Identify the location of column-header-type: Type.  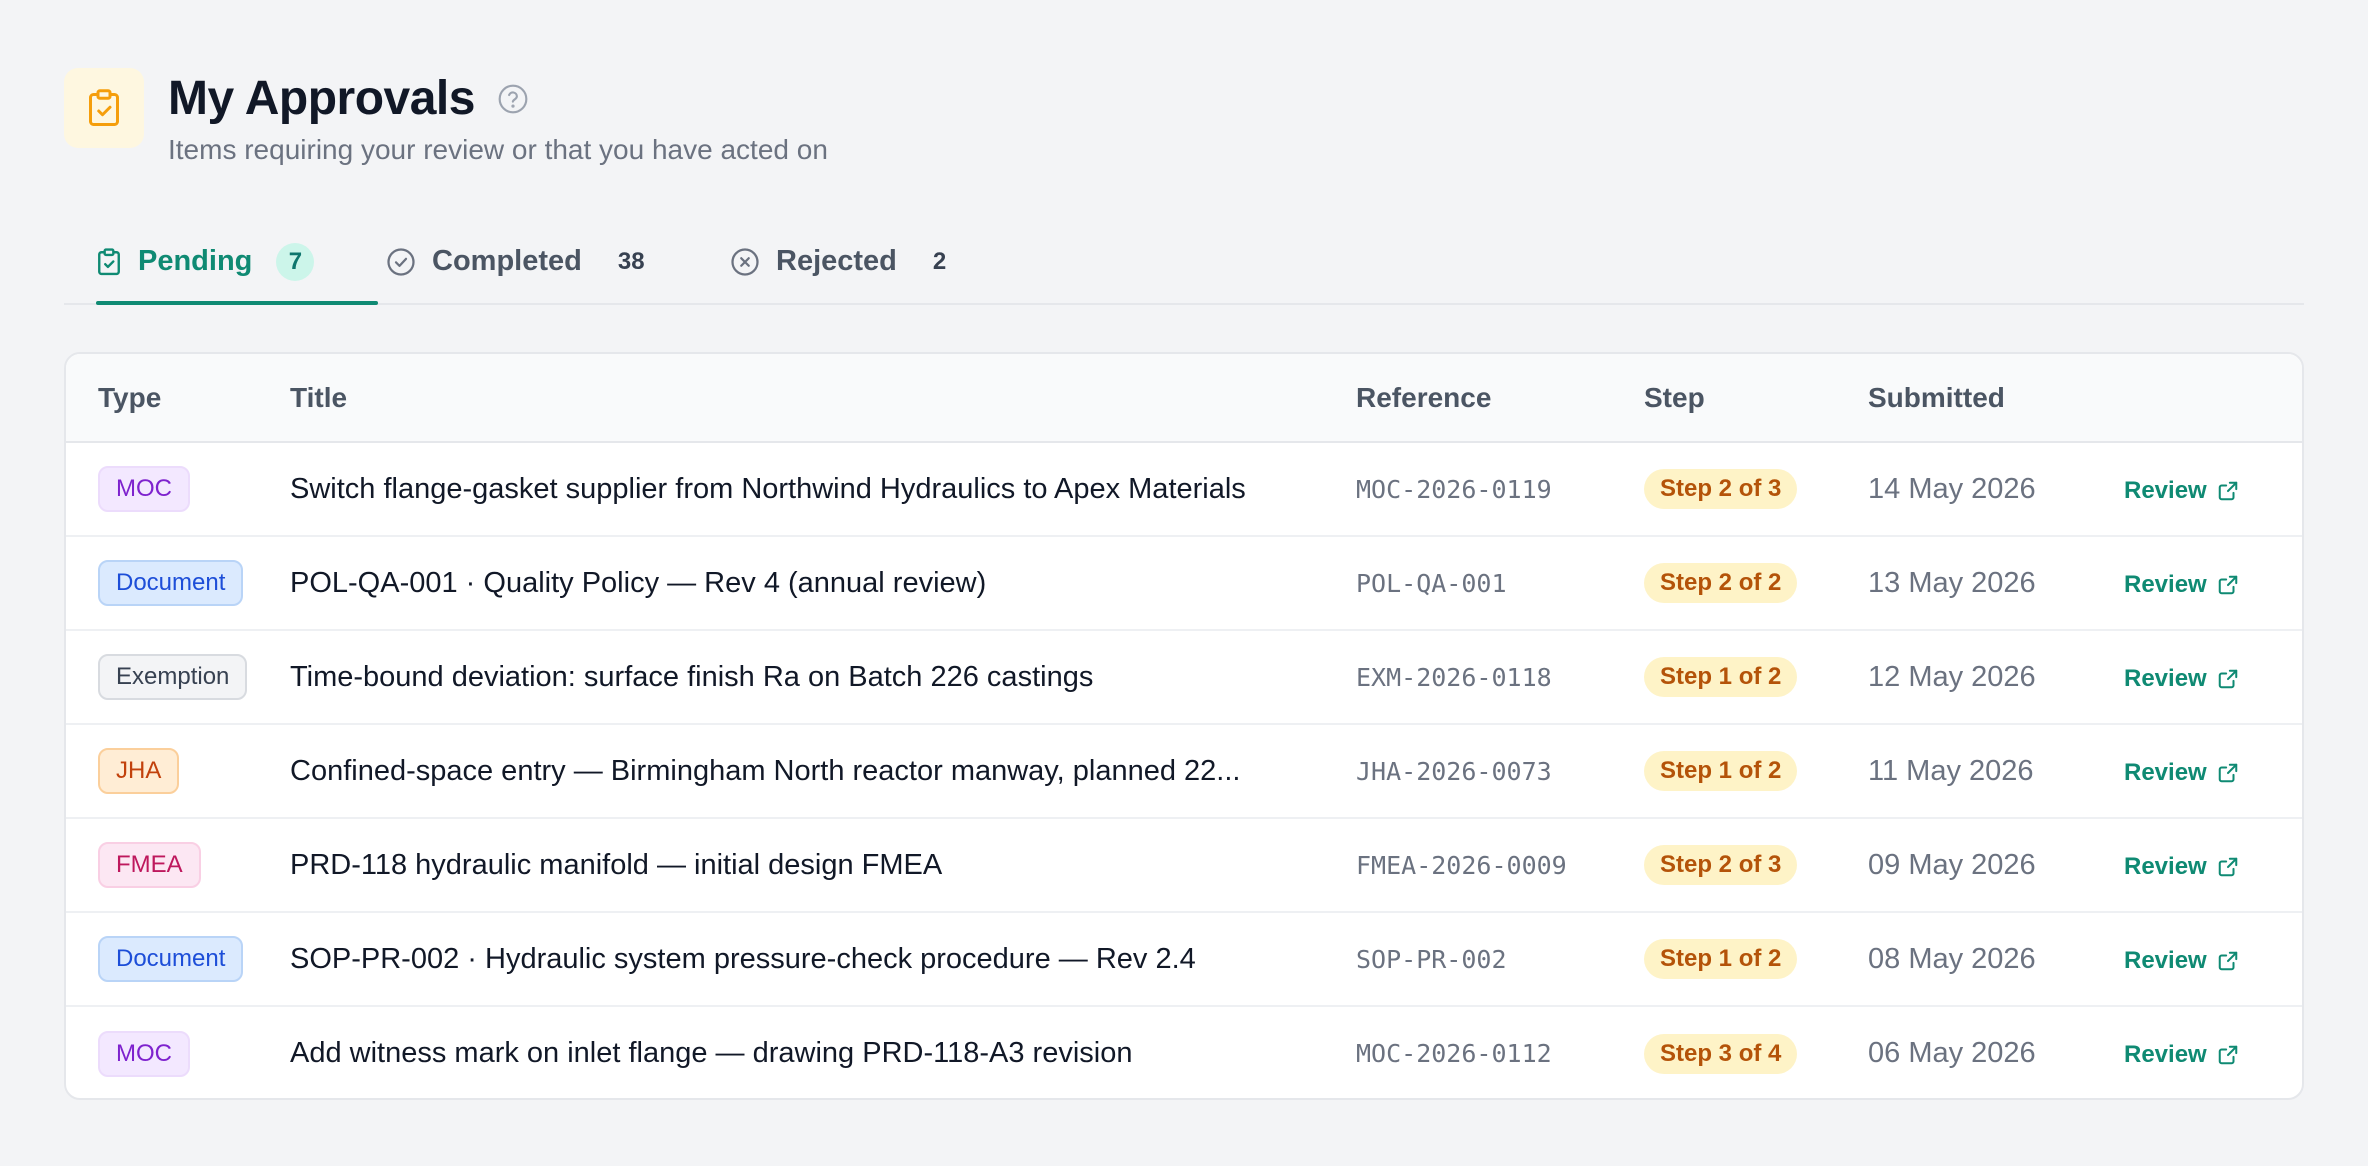
(130, 397).